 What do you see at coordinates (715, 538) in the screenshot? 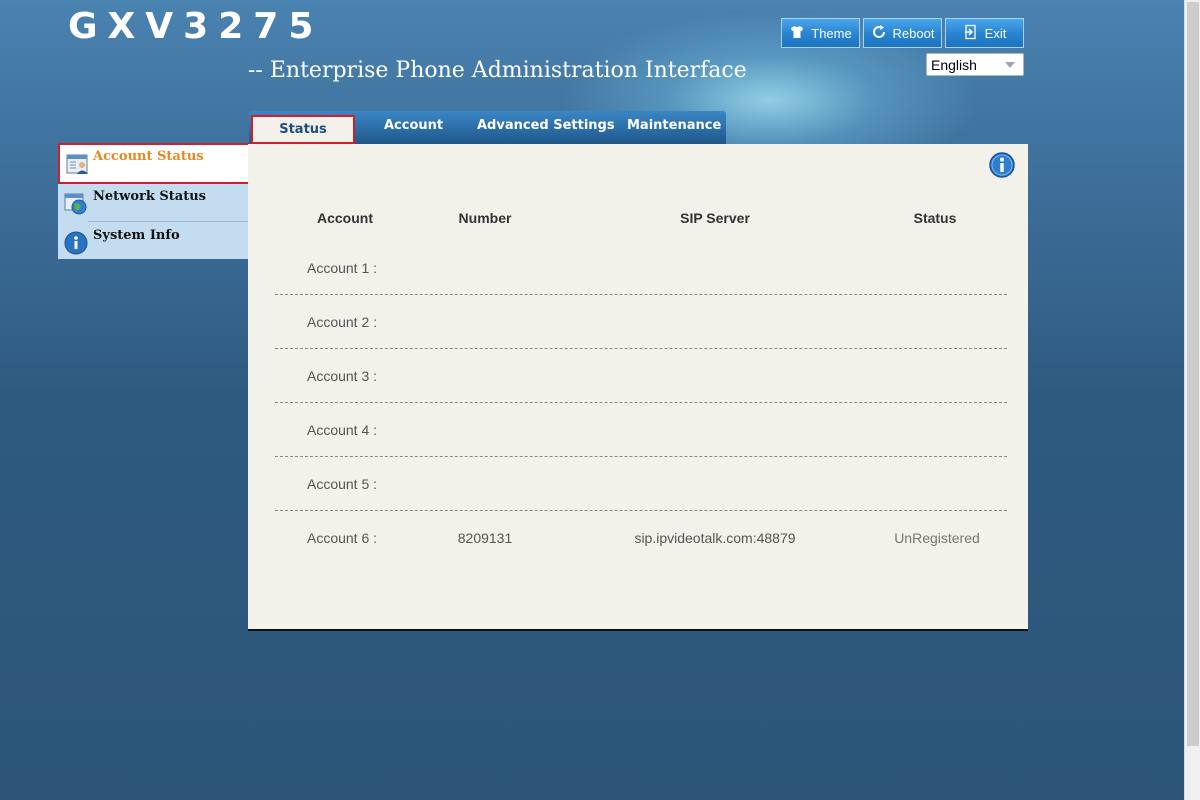
I see `sip-server-cell: sip.ipvideotalk.com:48879` at bounding box center [715, 538].